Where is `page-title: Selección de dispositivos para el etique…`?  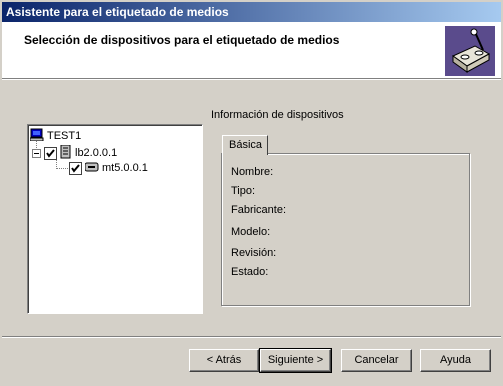 page-title: Selección de dispositivos para el etique… is located at coordinates (182, 40).